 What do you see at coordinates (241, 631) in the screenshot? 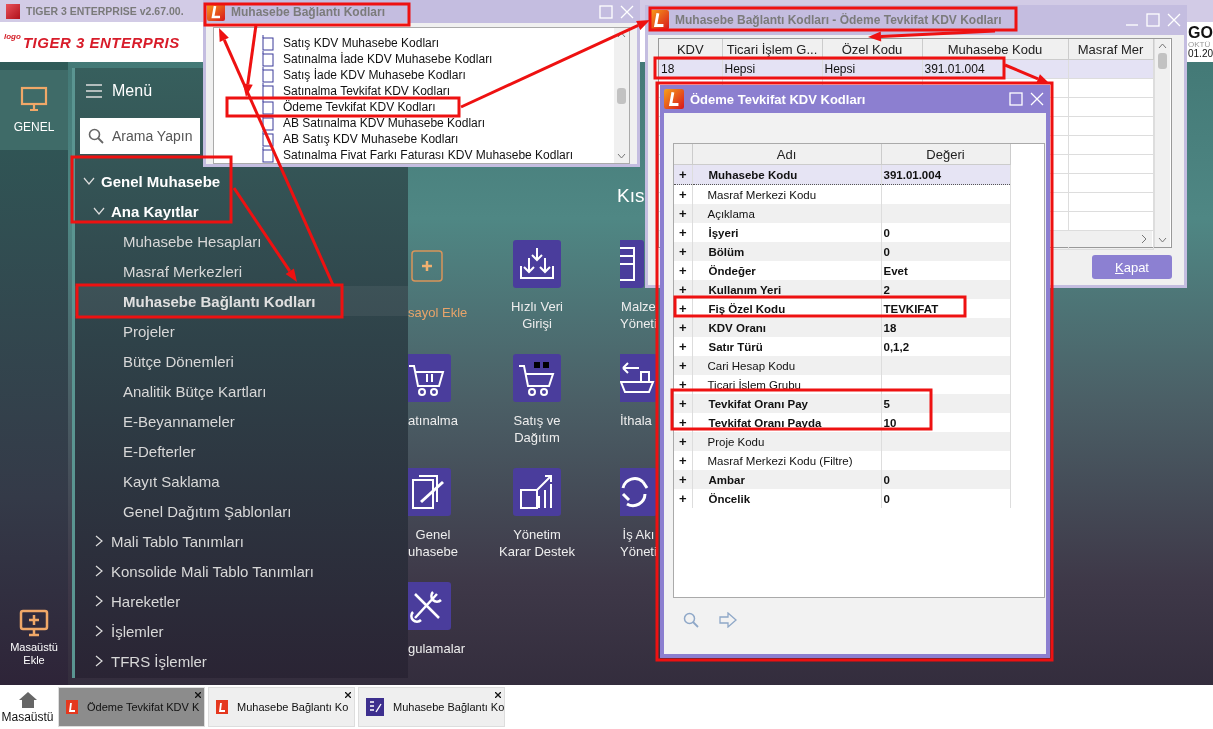
I see `menu-item: İşlemler` at bounding box center [241, 631].